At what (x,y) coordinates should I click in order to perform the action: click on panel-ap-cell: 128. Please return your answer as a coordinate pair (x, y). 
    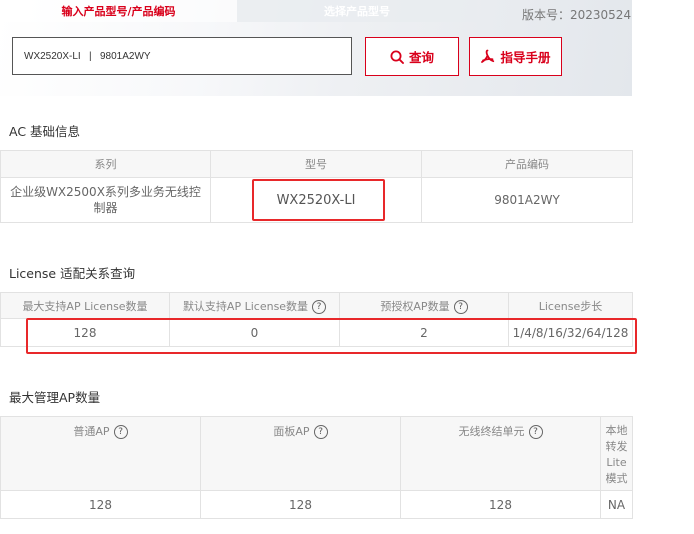
    Looking at the image, I should click on (300, 504).